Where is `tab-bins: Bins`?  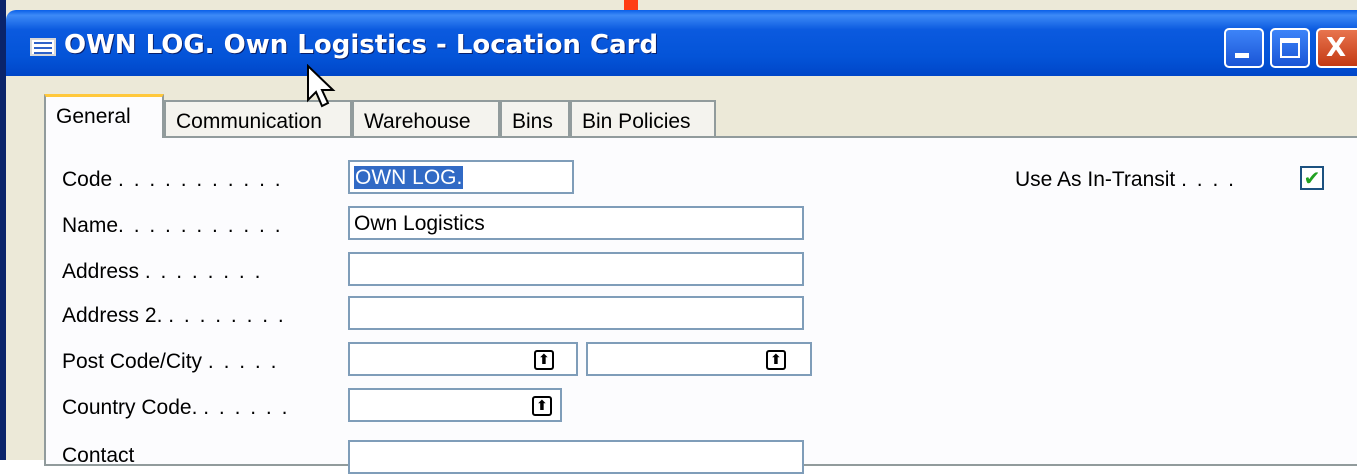 tab-bins: Bins is located at coordinates (535, 118).